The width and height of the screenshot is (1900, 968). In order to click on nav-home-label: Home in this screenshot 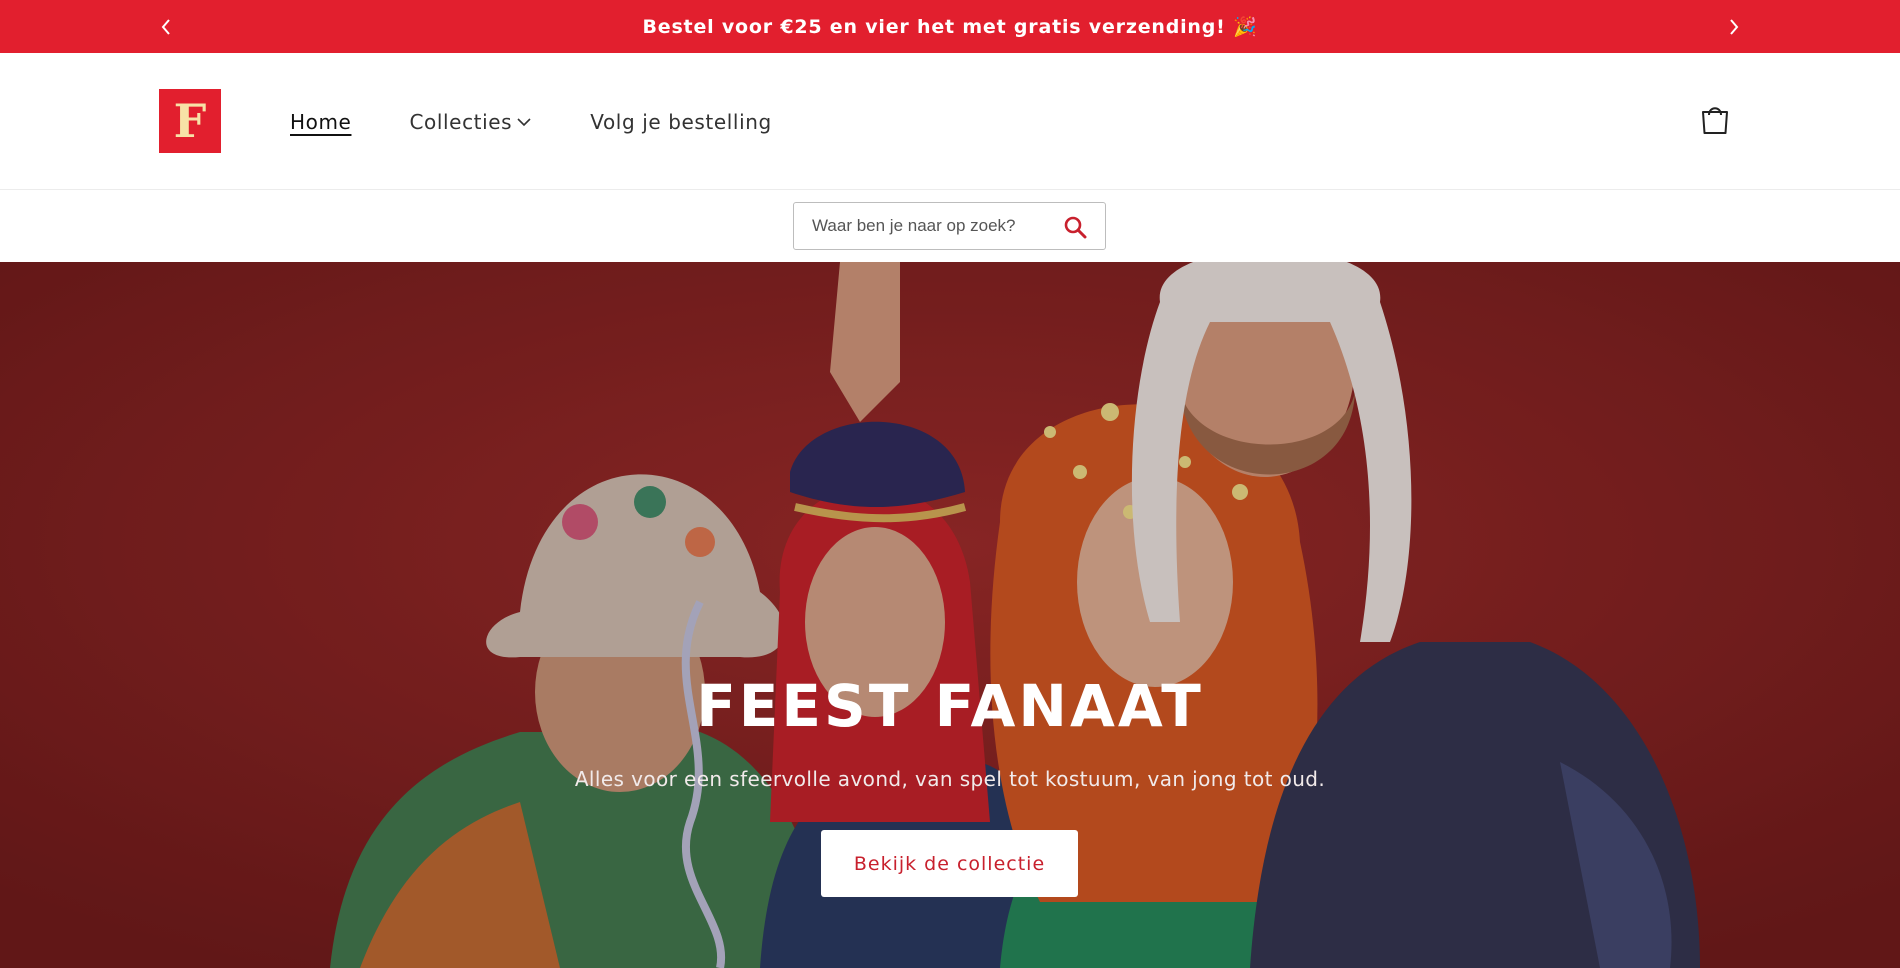, I will do `click(321, 121)`.